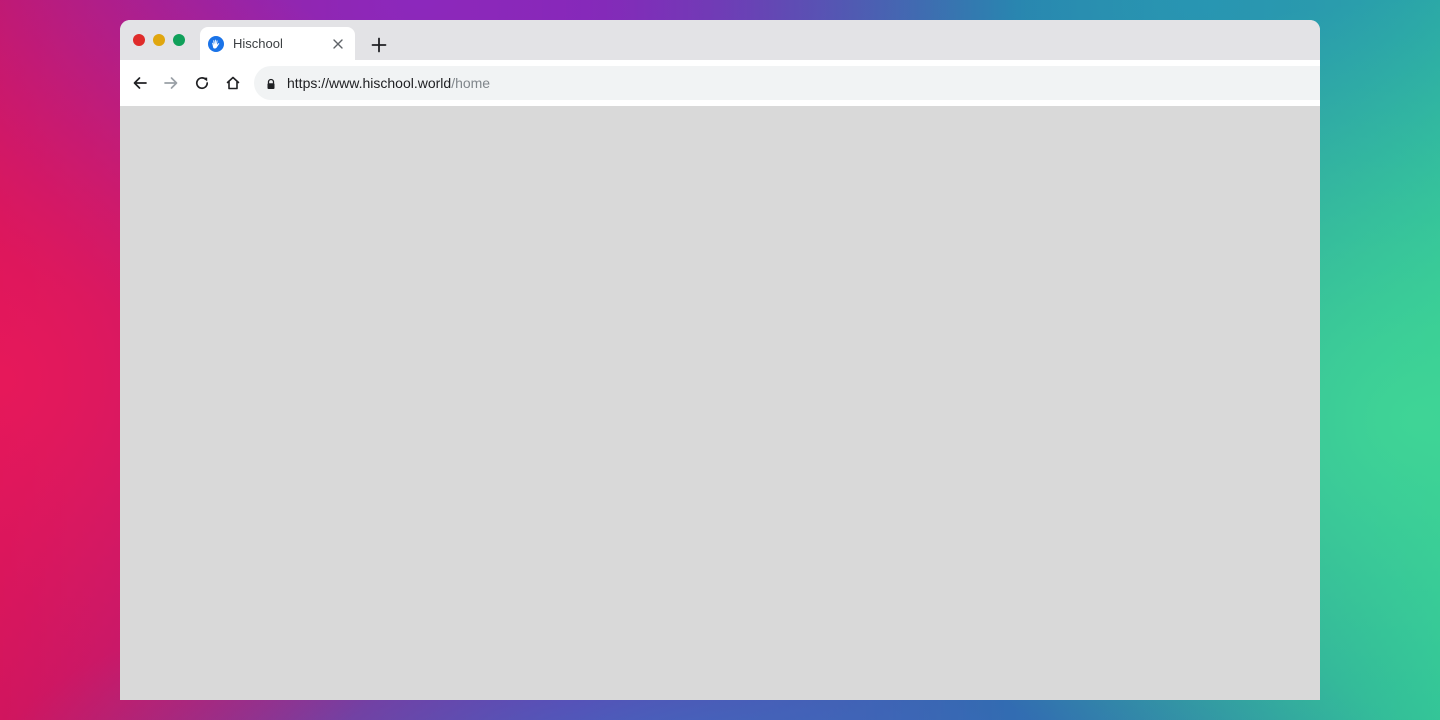 This screenshot has height=720, width=1440. What do you see at coordinates (202, 83) in the screenshot?
I see `reload-icon` at bounding box center [202, 83].